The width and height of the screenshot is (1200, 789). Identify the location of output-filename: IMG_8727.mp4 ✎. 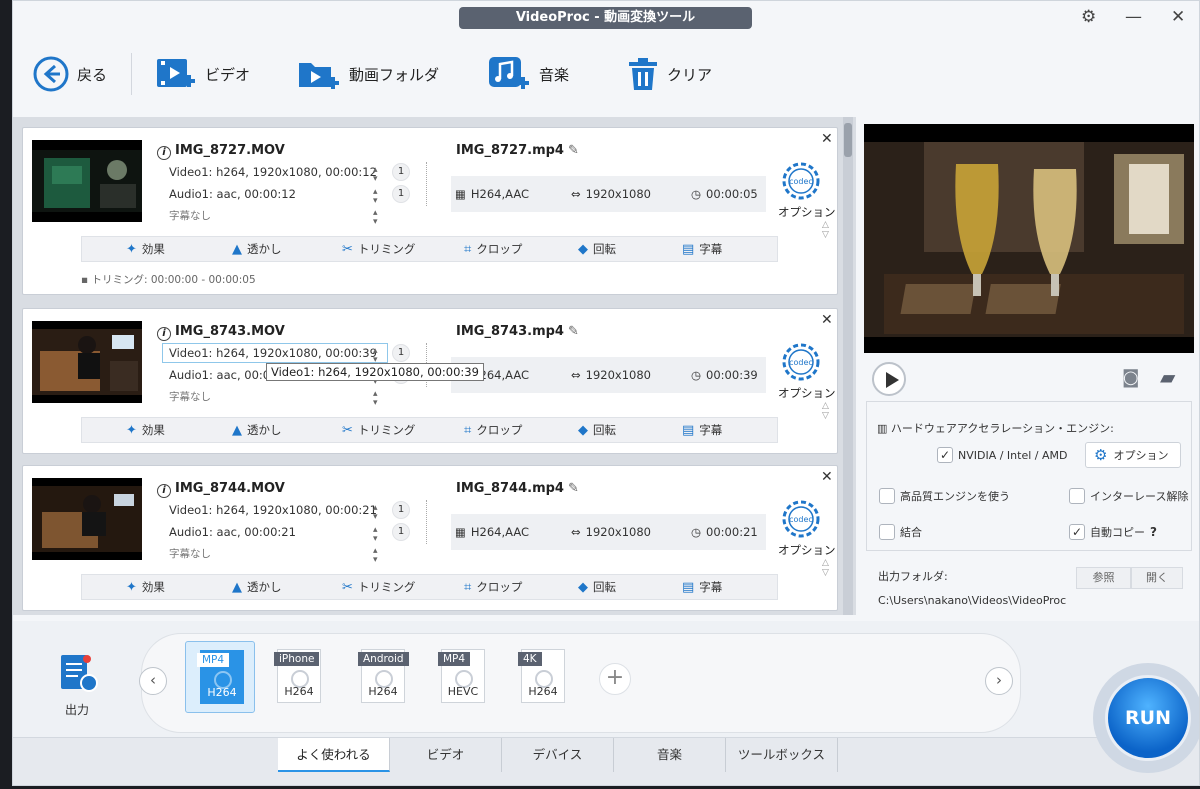
(517, 150).